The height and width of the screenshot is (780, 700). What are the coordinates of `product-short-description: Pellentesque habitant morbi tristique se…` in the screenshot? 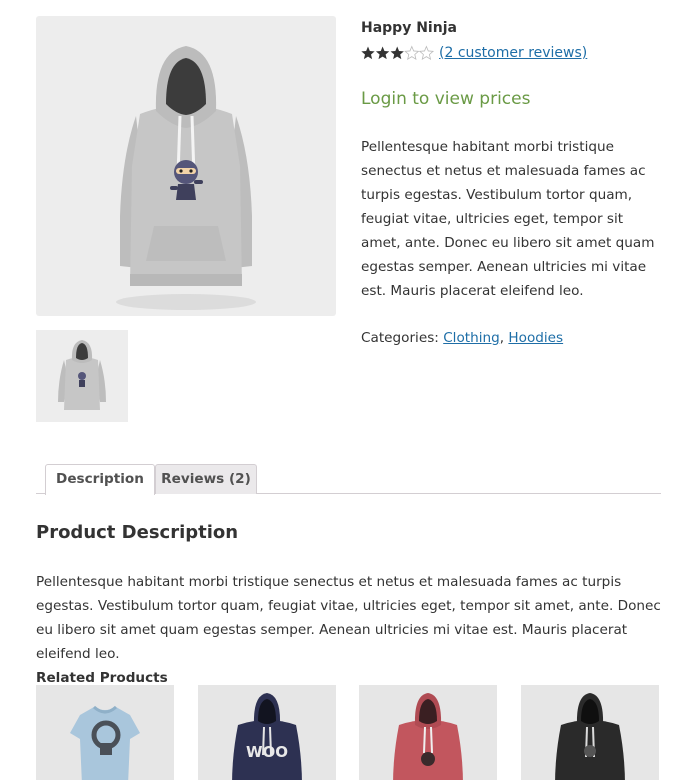 It's located at (508, 219).